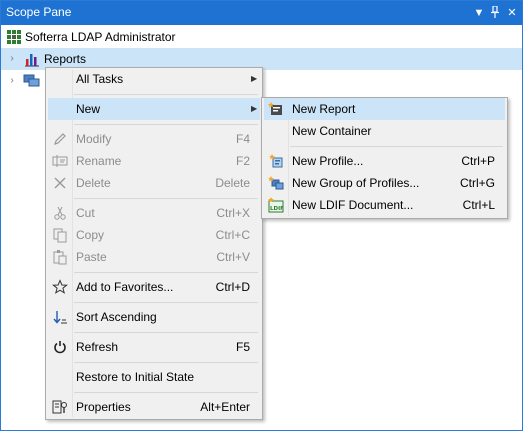  Describe the element at coordinates (477, 183) in the screenshot. I see `menu-item-new-group-shortcut: Ctrl+G` at that location.